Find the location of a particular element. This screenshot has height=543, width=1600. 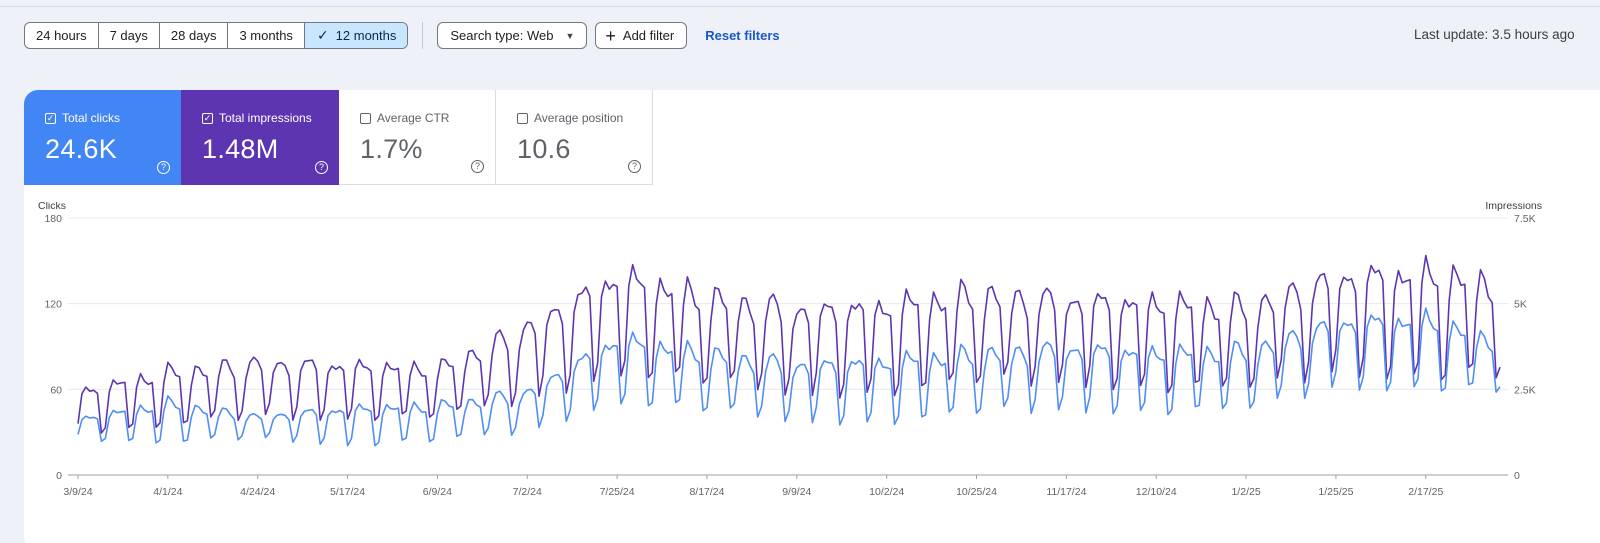

last-update-text: Last update: 3.5 hours ago is located at coordinates (1494, 34).